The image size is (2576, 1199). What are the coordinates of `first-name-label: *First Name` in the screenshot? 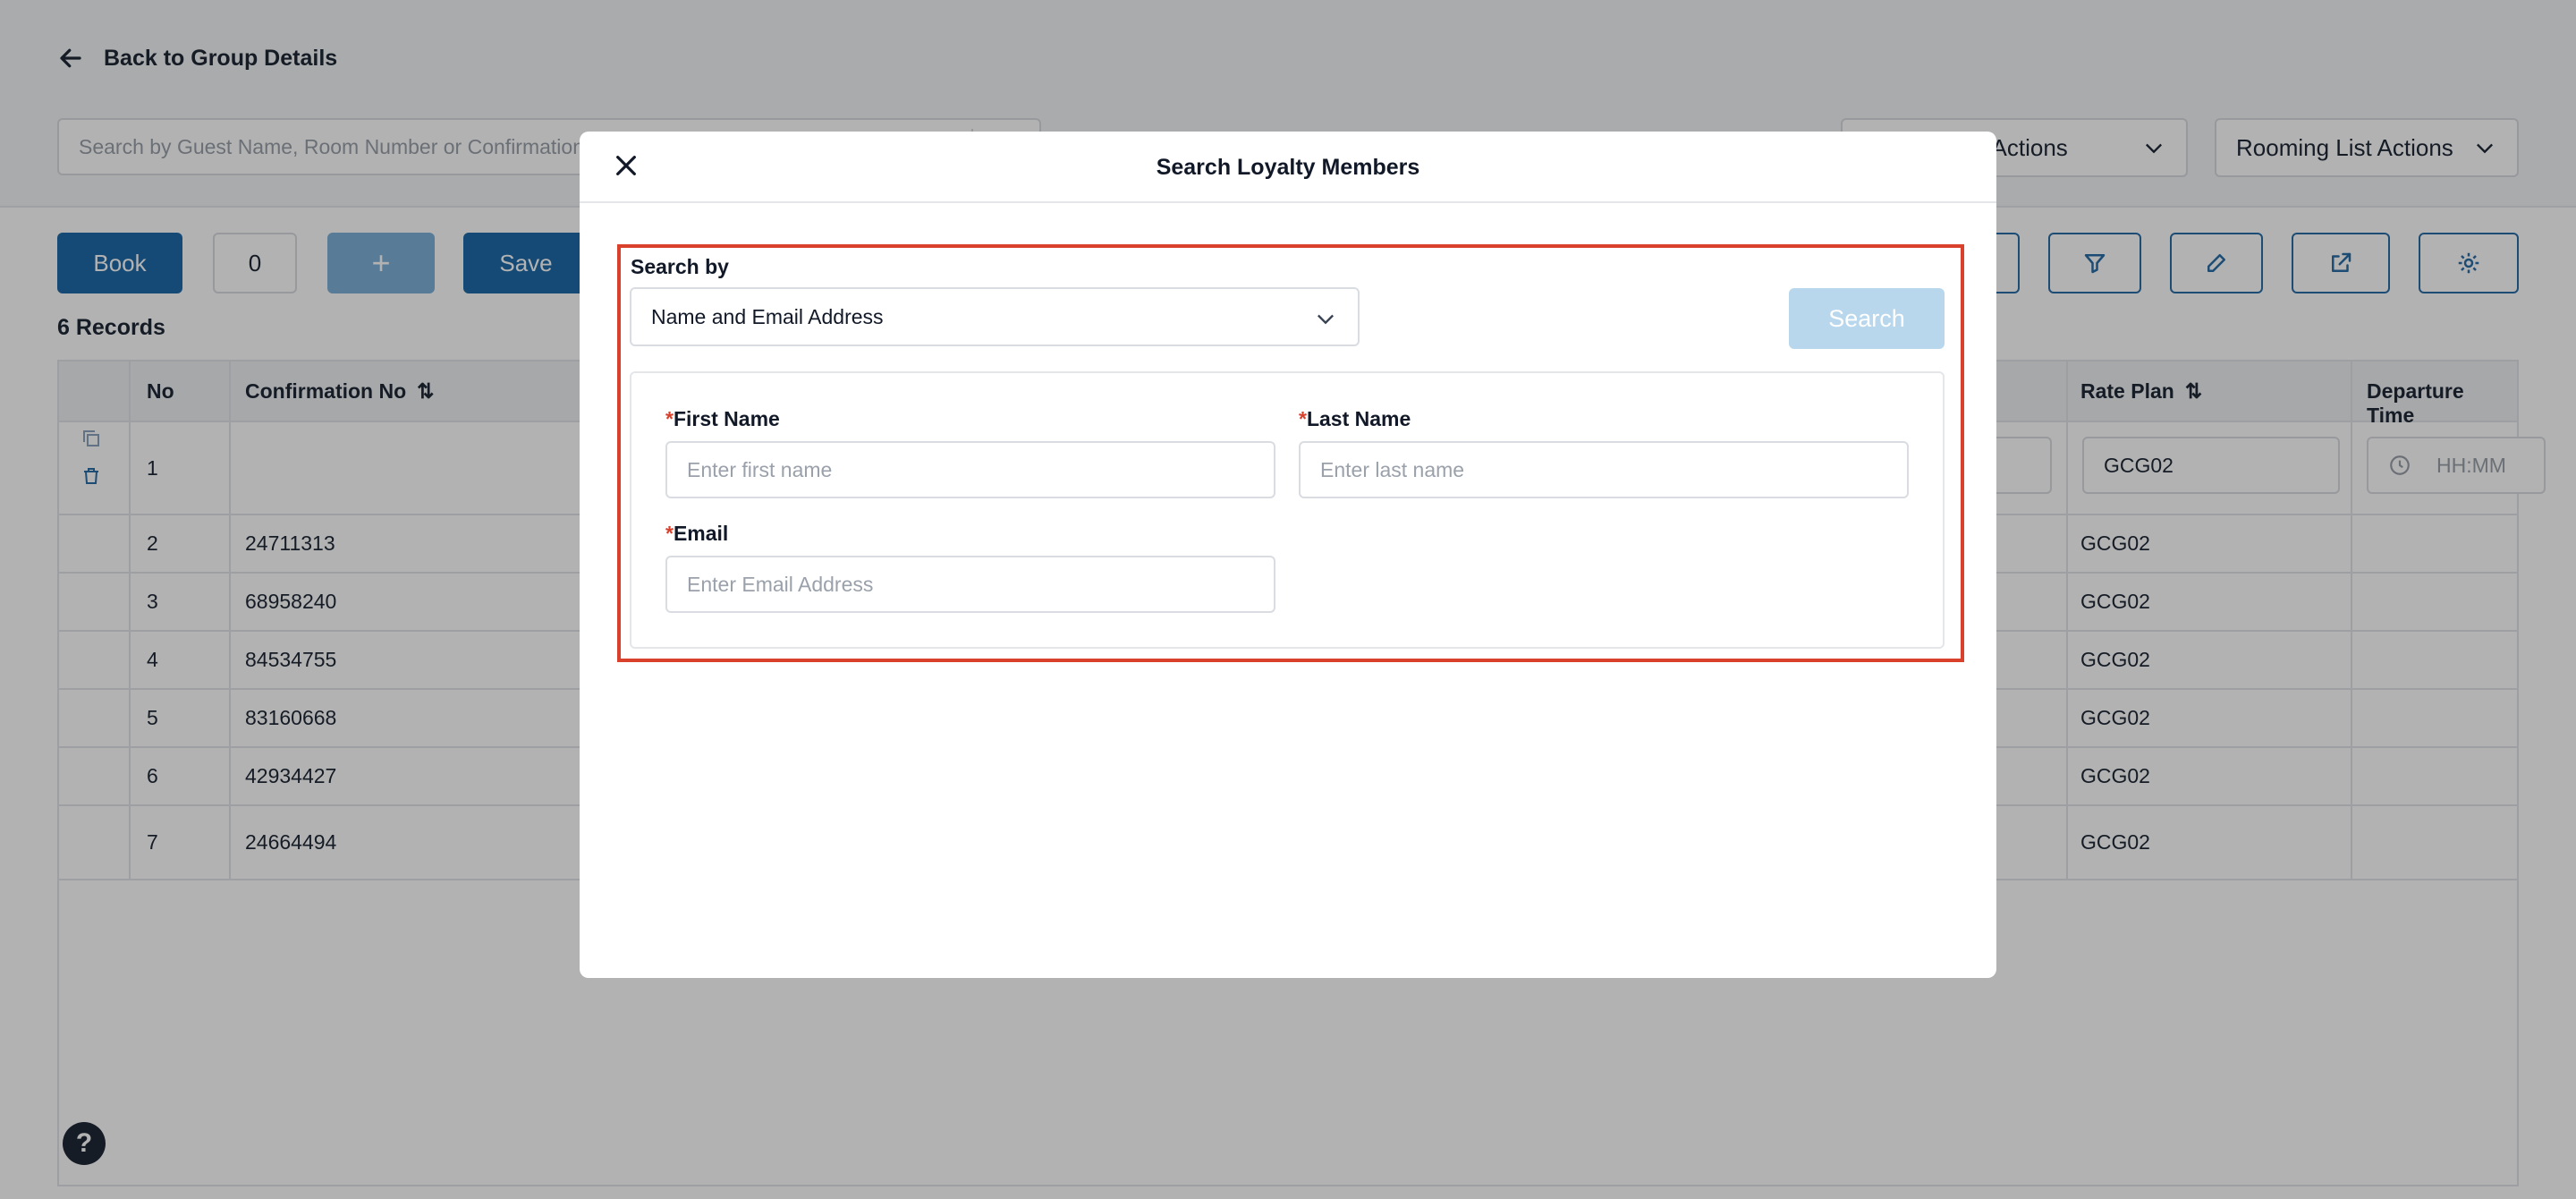 It's located at (722, 419).